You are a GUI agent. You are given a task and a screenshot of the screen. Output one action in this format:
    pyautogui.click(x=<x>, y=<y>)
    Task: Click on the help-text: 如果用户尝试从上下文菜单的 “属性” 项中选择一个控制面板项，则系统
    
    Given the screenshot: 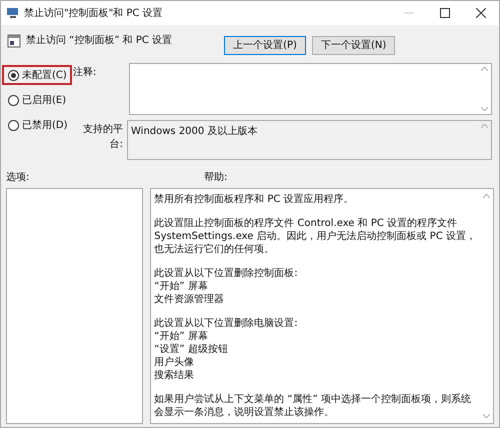 What is the action you would take?
    pyautogui.click(x=313, y=399)
    